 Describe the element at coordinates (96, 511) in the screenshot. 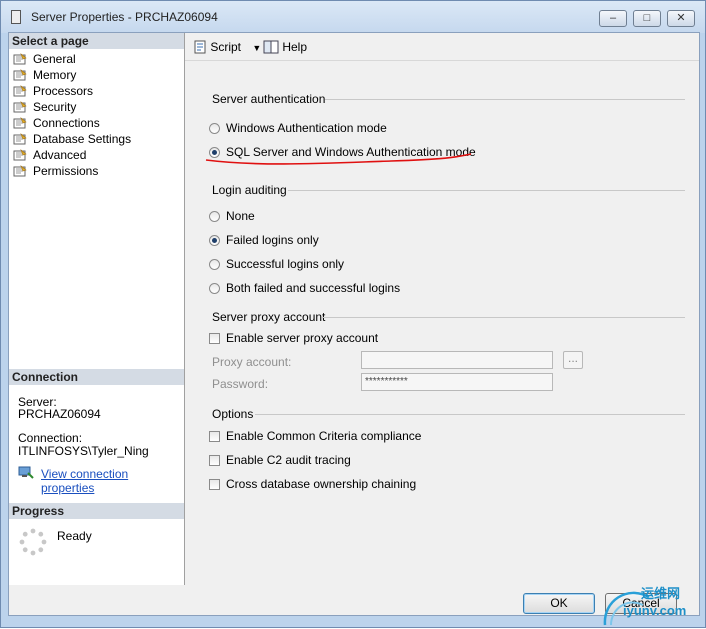

I see `progress-header: Progress` at that location.